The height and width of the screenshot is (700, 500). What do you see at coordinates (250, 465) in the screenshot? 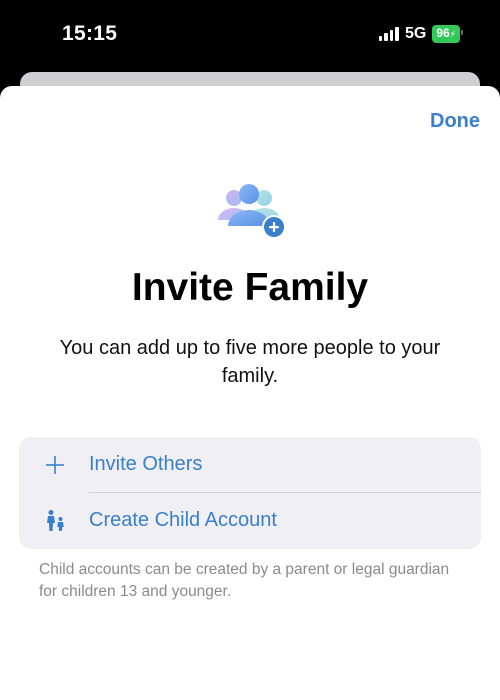
I see `invite-others-button: Invite Others` at bounding box center [250, 465].